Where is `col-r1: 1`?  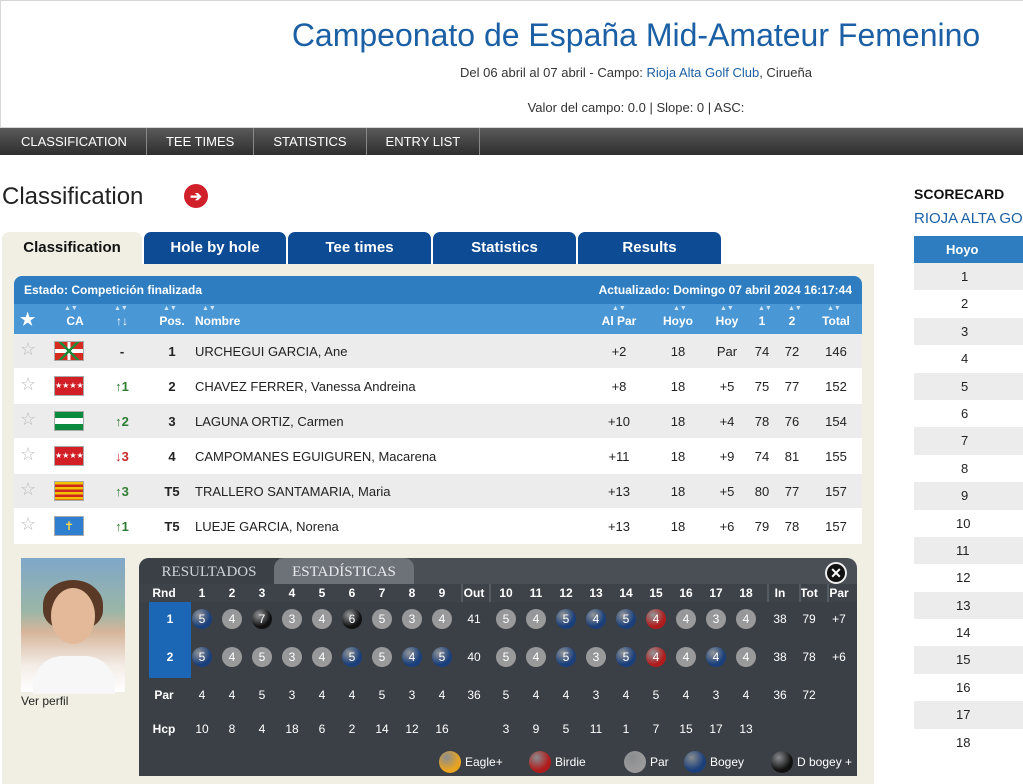 col-r1: 1 is located at coordinates (762, 321).